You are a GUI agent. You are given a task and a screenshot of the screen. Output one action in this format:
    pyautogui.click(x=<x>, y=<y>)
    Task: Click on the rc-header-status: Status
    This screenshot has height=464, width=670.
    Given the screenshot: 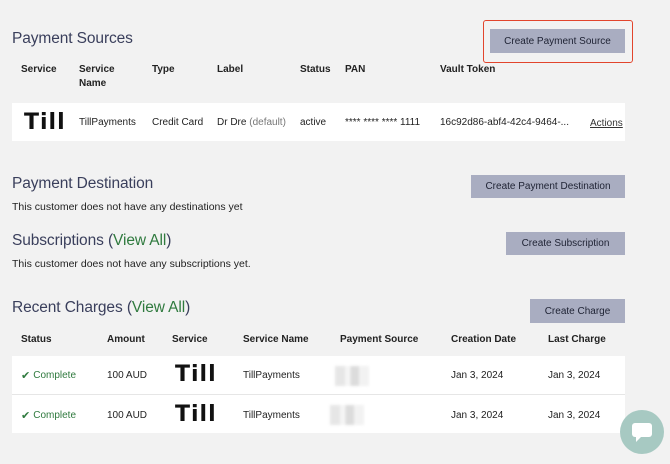 What is the action you would take?
    pyautogui.click(x=36, y=339)
    